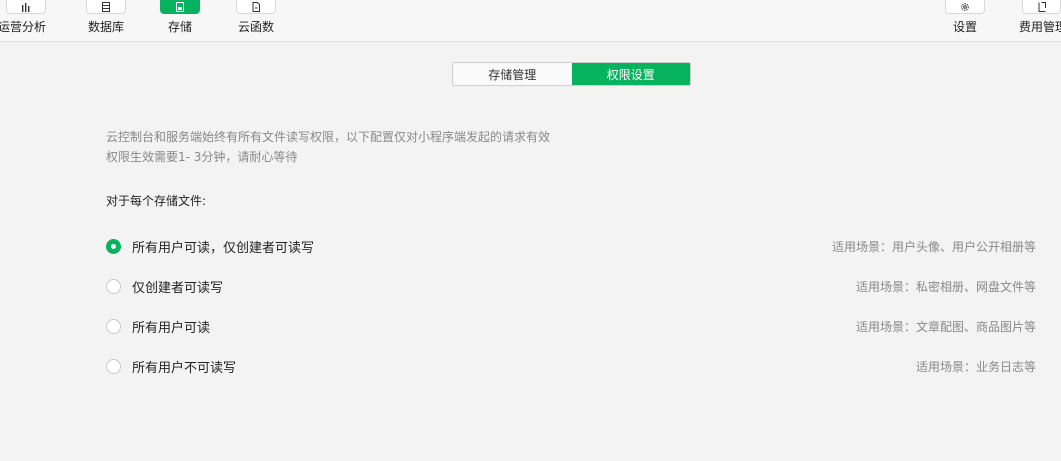 The height and width of the screenshot is (461, 1061). Describe the element at coordinates (156, 201) in the screenshot. I see `section-title: 对于每个存储文件:` at that location.